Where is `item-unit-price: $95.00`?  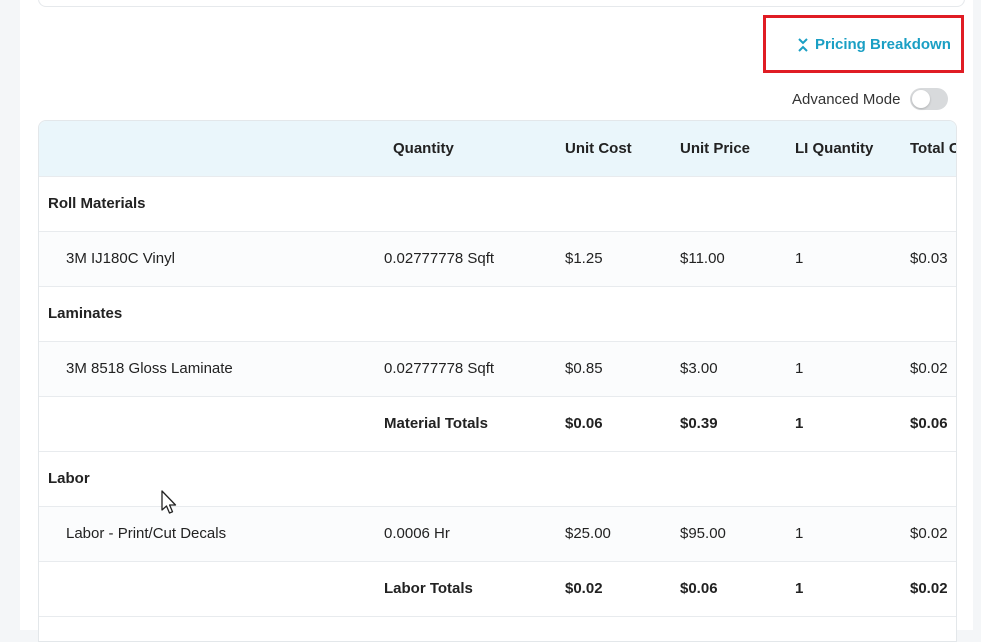 item-unit-price: $95.00 is located at coordinates (703, 533).